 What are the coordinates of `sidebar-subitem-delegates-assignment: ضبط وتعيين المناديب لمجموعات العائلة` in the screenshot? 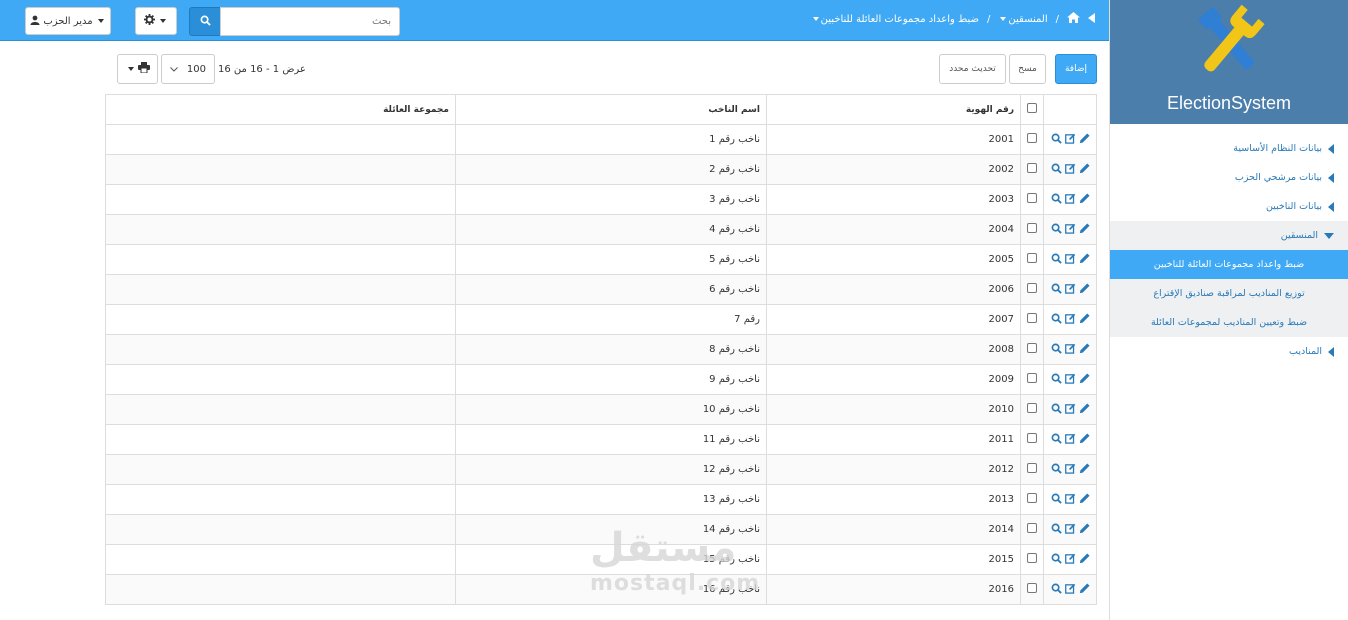 It's located at (1229, 322).